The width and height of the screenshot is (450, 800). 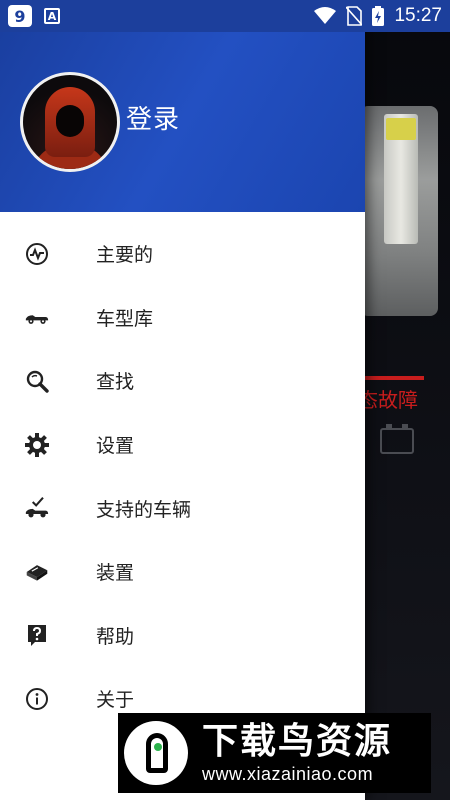 What do you see at coordinates (388, 400) in the screenshot?
I see `background-status-text: 态故障` at bounding box center [388, 400].